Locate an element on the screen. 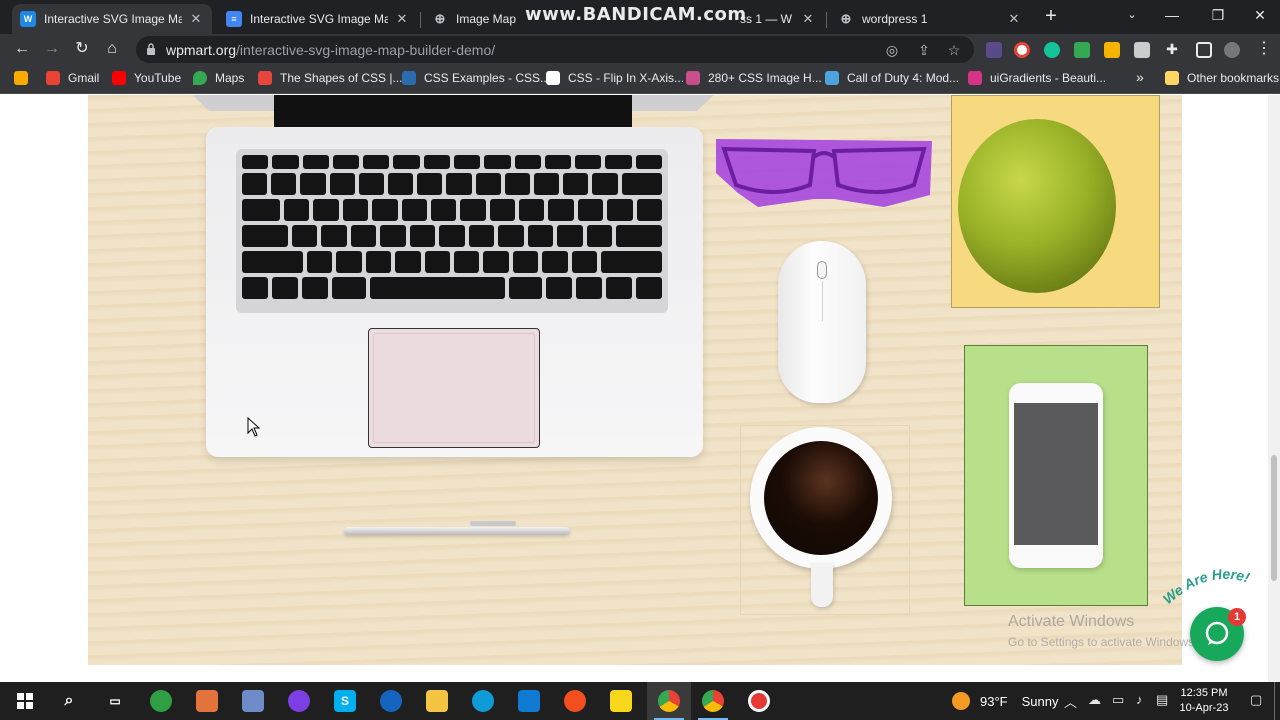 This screenshot has height=720, width=1280. scrollbar-thumb is located at coordinates (1274, 518).